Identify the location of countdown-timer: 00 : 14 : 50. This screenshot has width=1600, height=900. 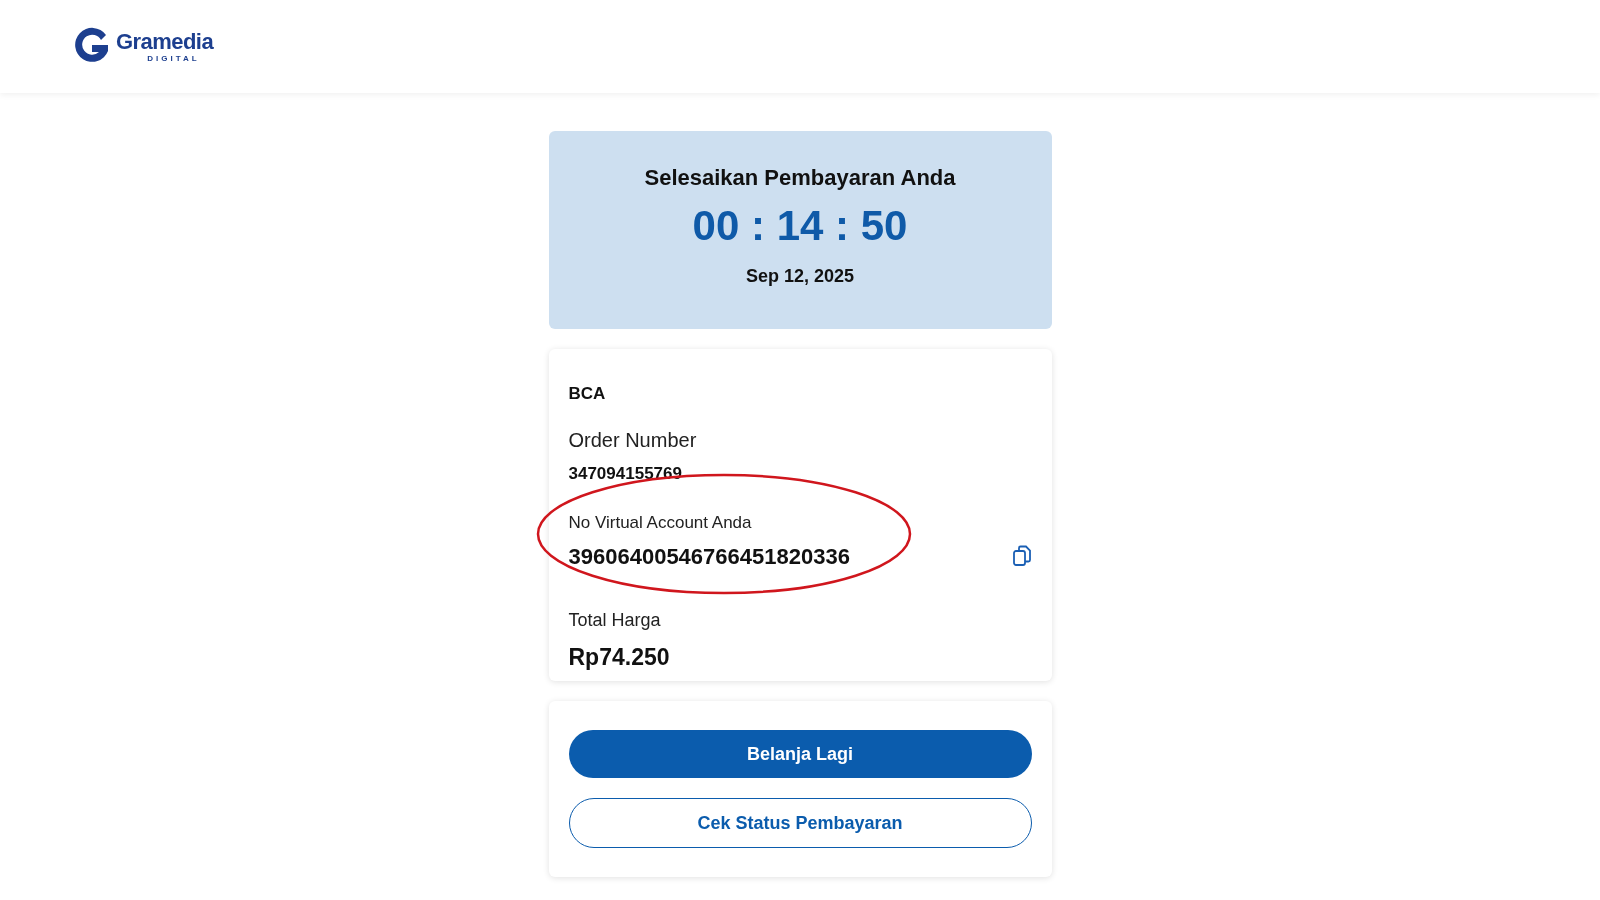
(800, 226).